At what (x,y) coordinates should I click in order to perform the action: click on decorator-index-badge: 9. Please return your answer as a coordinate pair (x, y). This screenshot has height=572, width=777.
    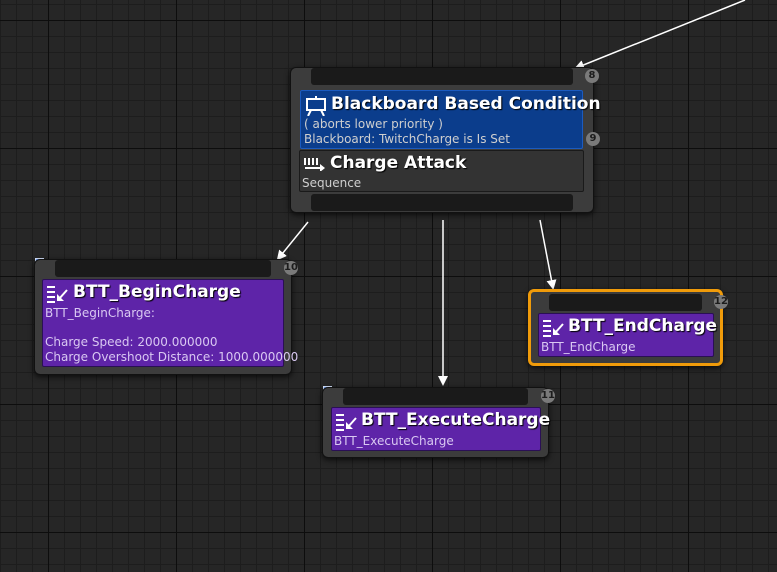
    Looking at the image, I should click on (593, 139).